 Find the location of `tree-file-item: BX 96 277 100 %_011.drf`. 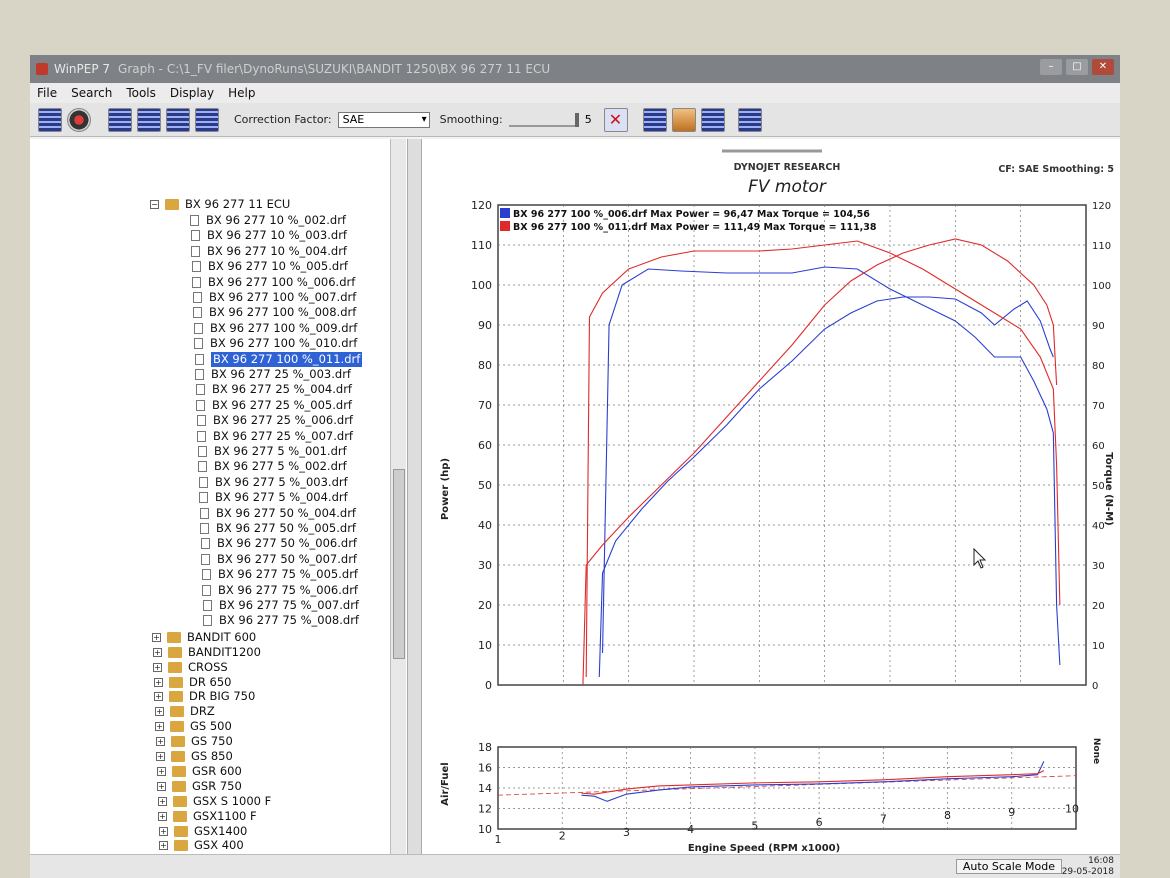

tree-file-item: BX 96 277 100 %_011.drf is located at coordinates (279, 359).